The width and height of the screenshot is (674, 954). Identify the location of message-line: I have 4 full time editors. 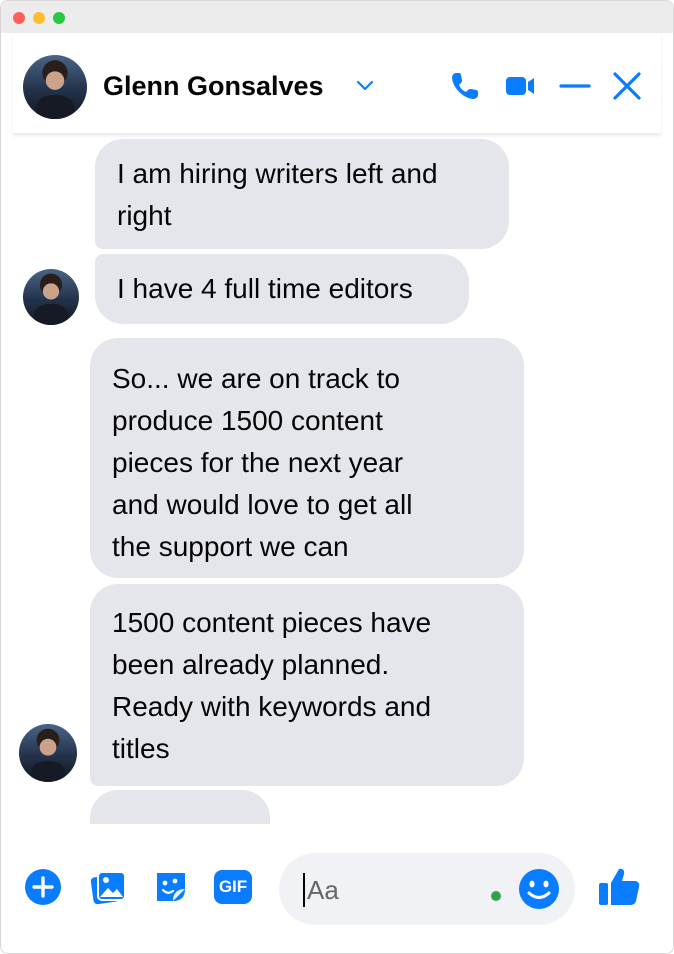
(265, 288).